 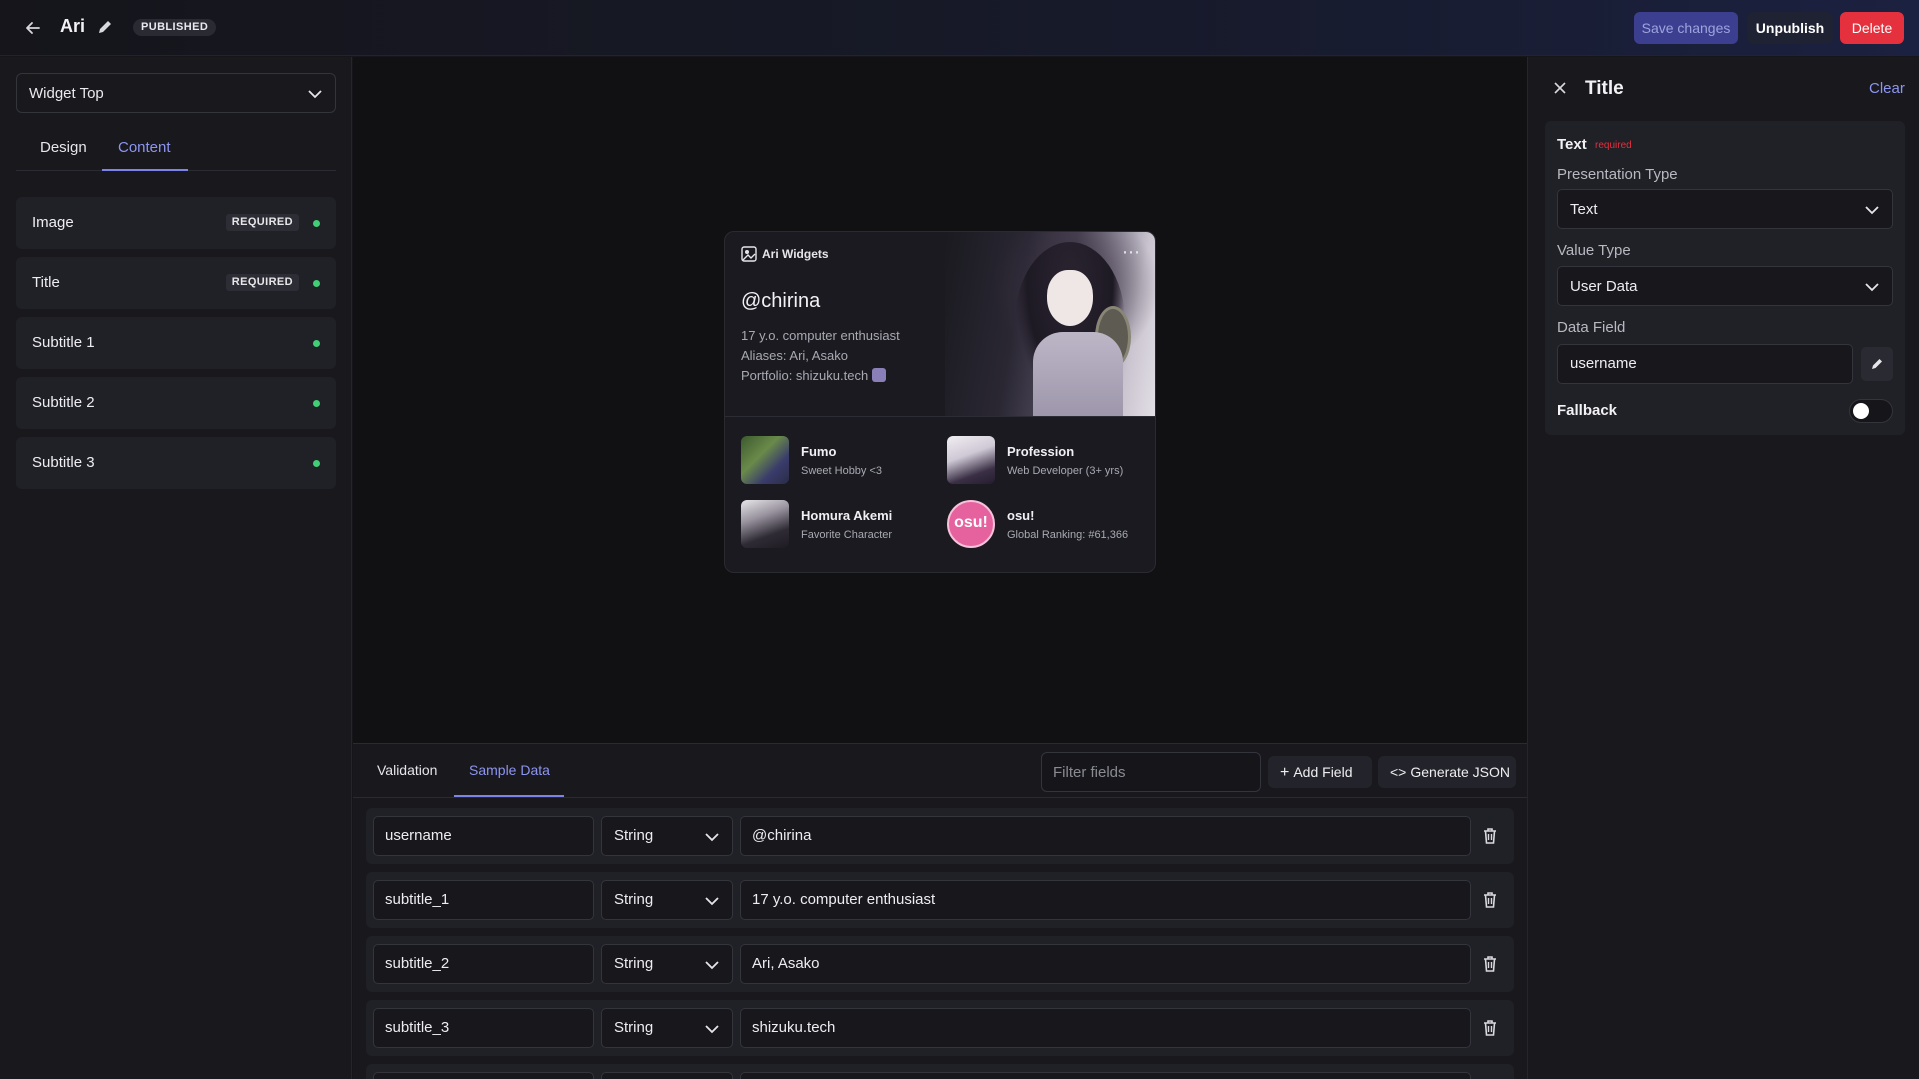 I want to click on clear-button: Clear, so click(x=1887, y=88).